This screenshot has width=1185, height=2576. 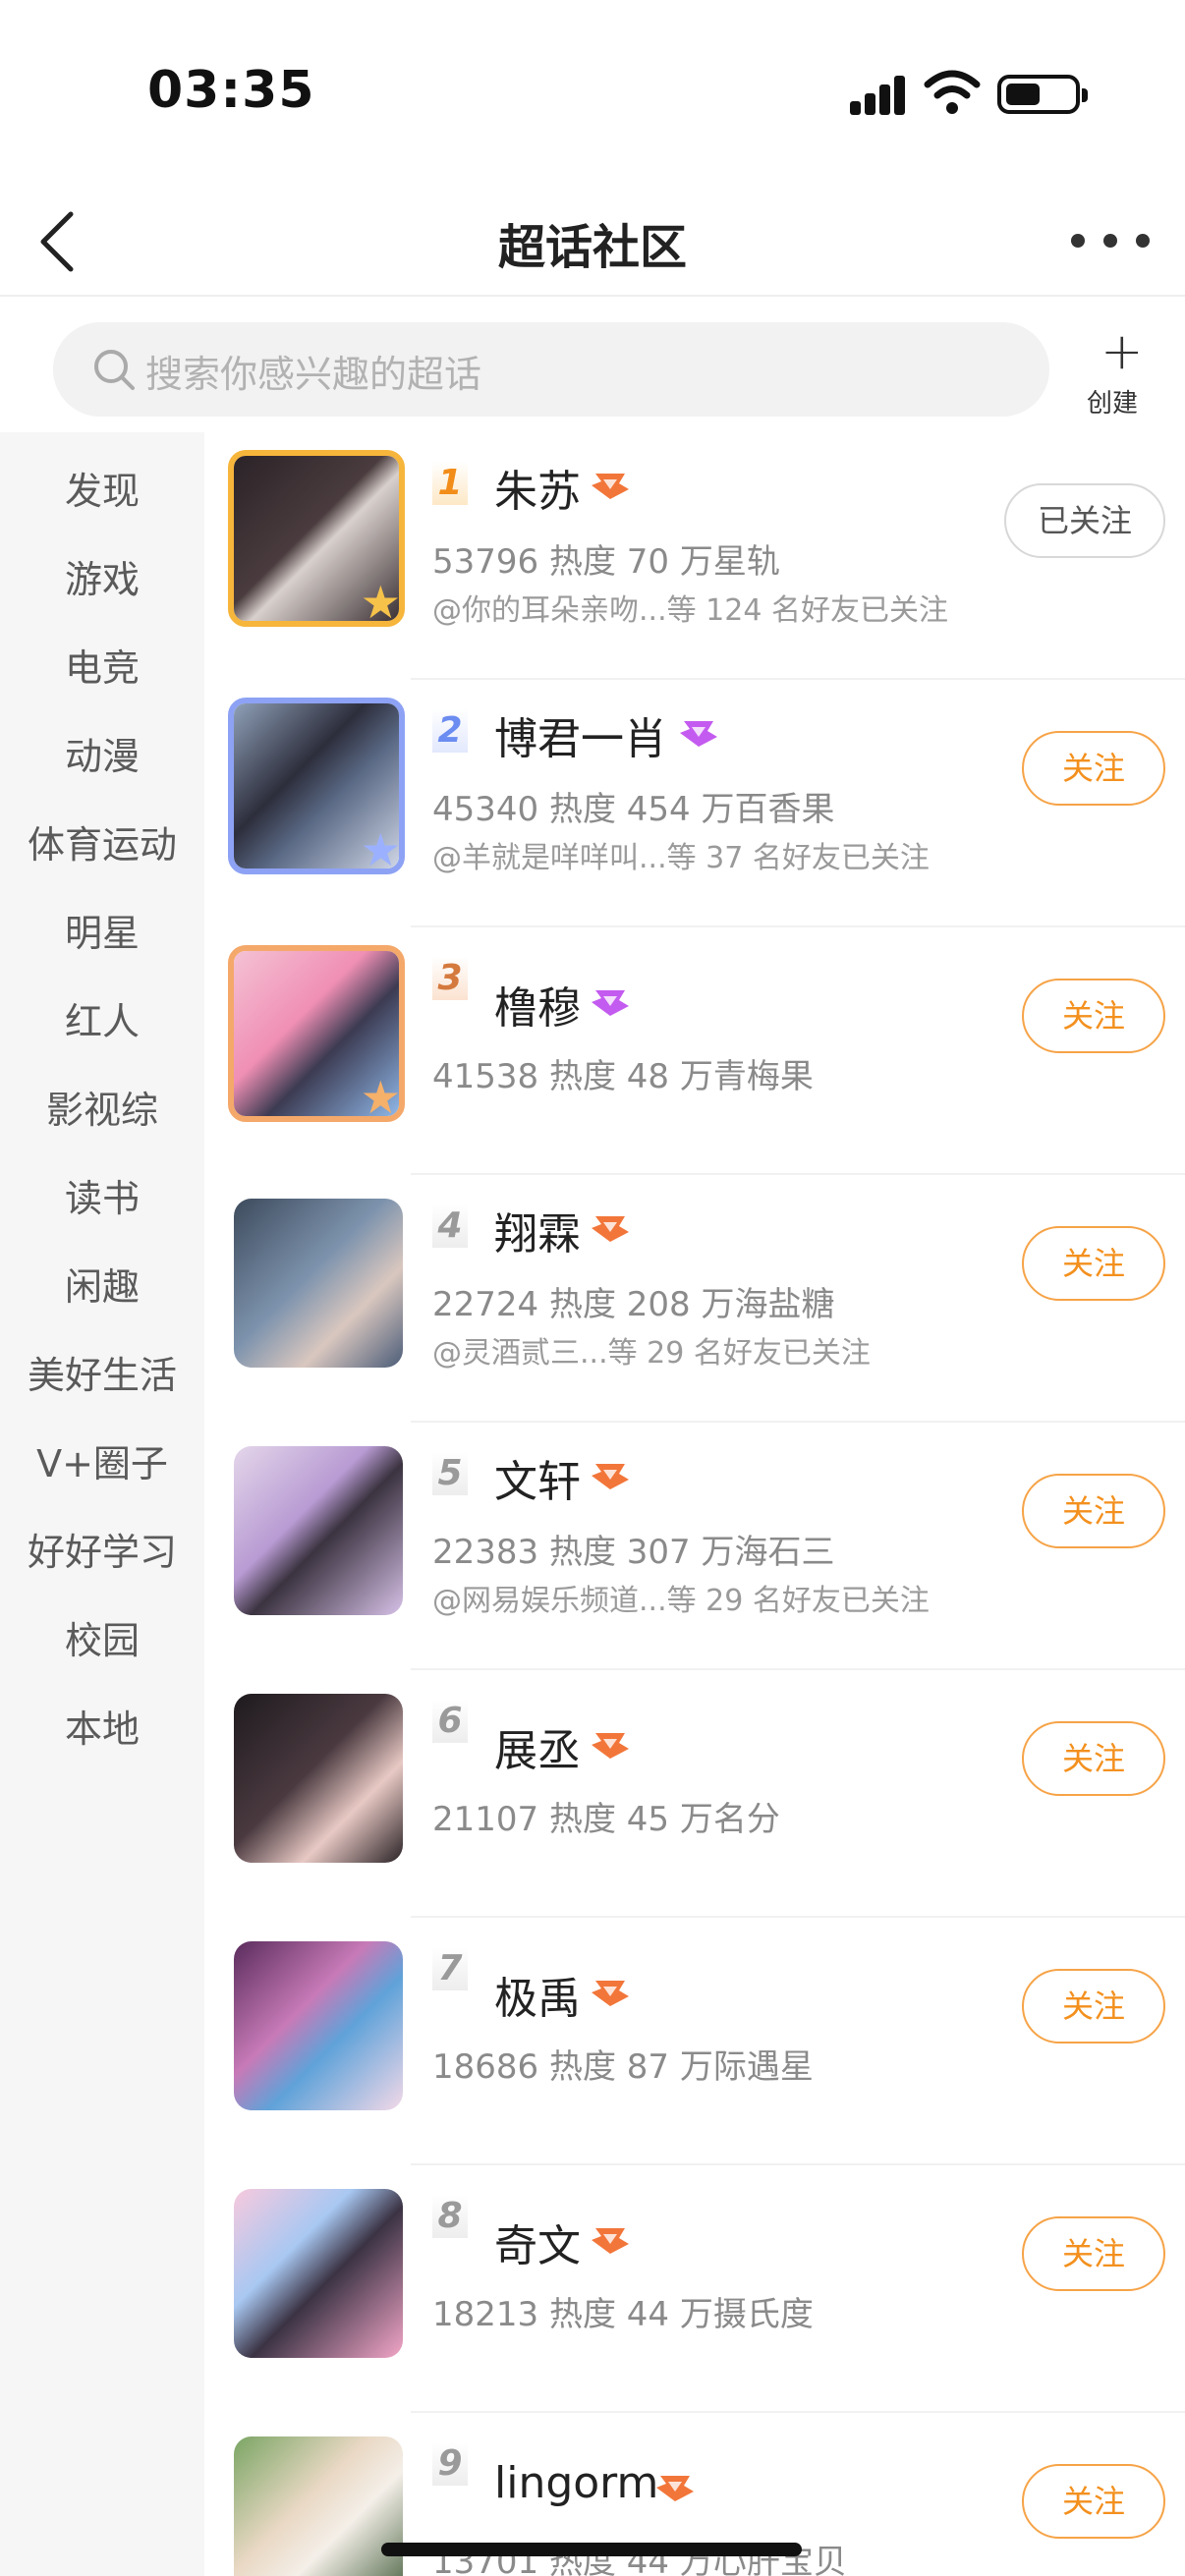 What do you see at coordinates (1084, 520) in the screenshot?
I see `followed-button: 已关注` at bounding box center [1084, 520].